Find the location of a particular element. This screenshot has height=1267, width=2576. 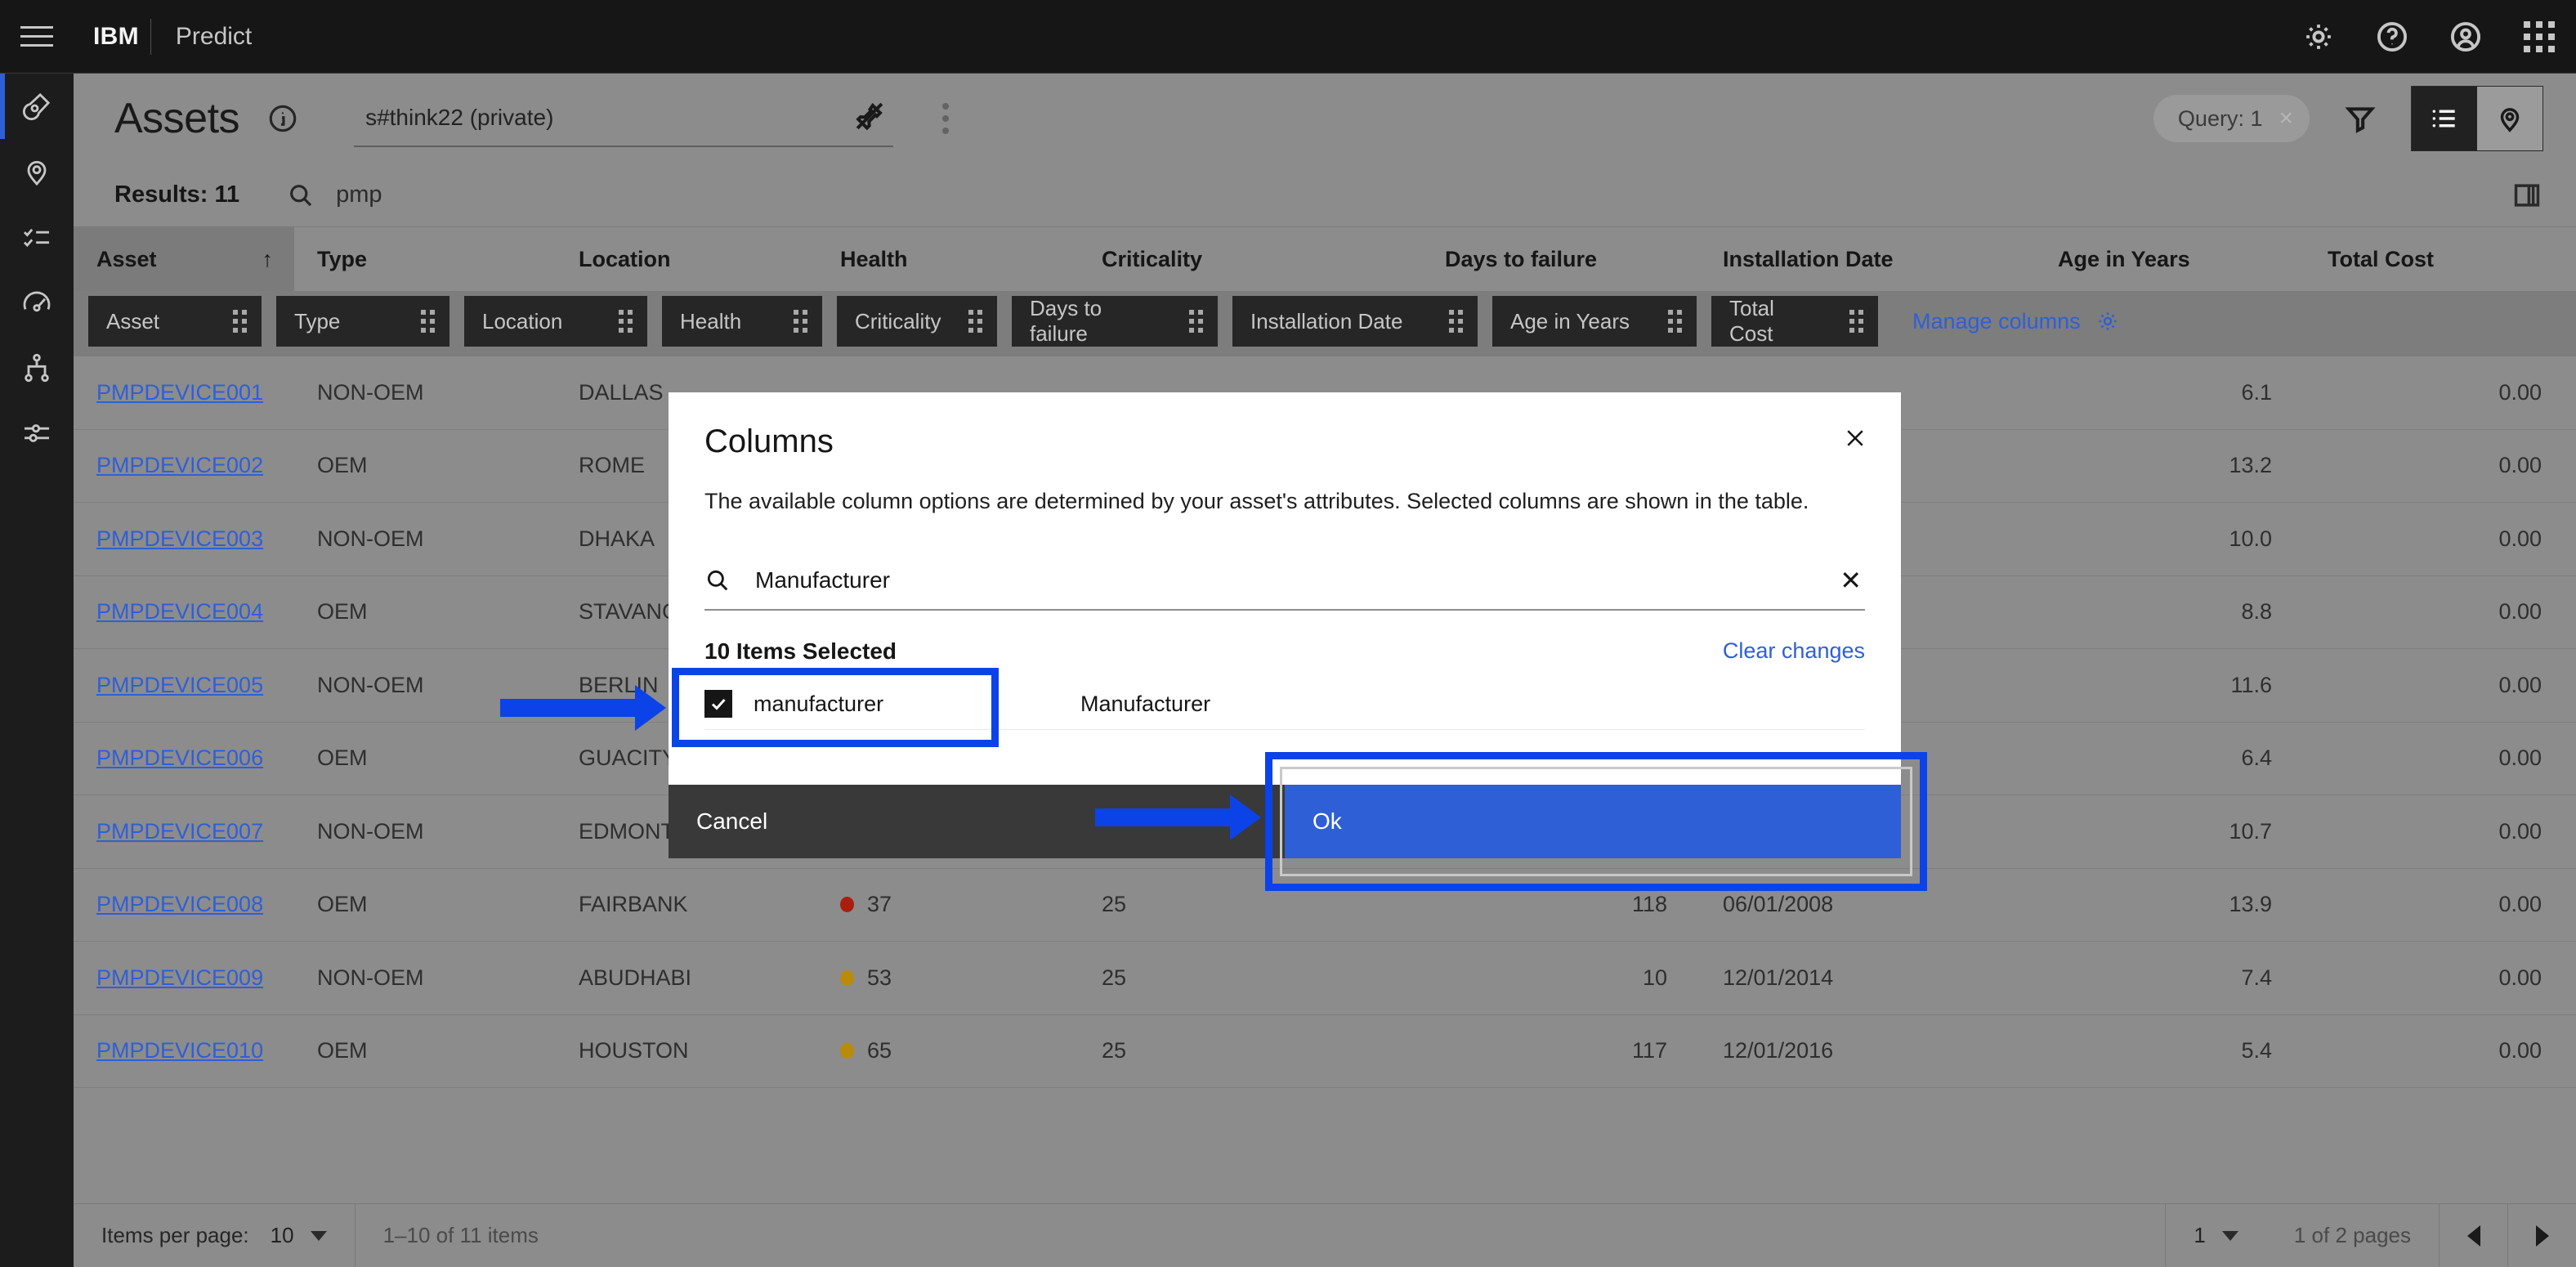

cell-days-to-failure: 117 is located at coordinates (1649, 1050).